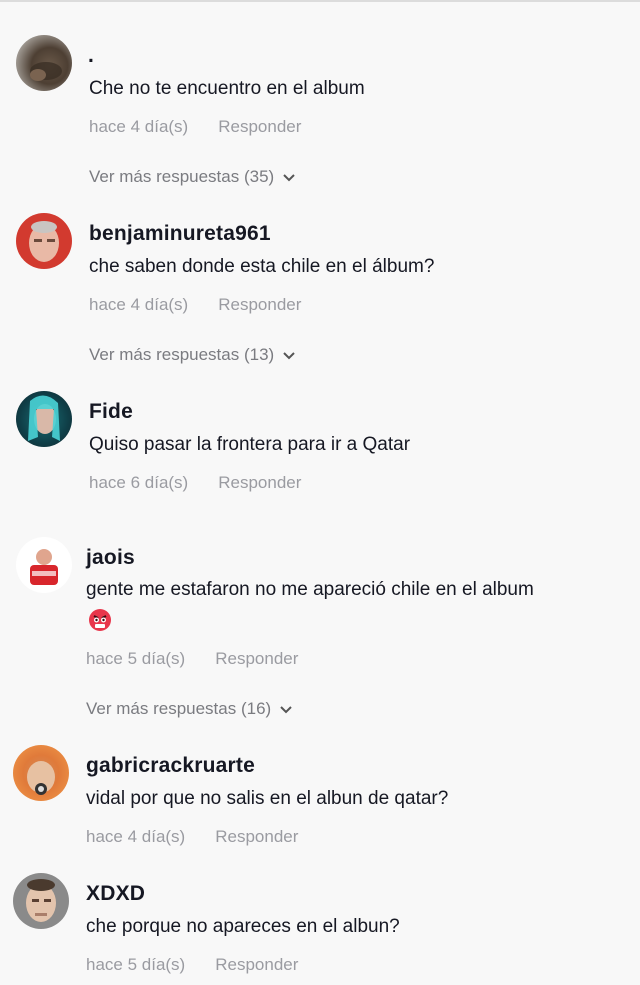 The width and height of the screenshot is (640, 985). I want to click on comment-text: Quiso pasar la frontera para ir a Qatar, so click(250, 444).